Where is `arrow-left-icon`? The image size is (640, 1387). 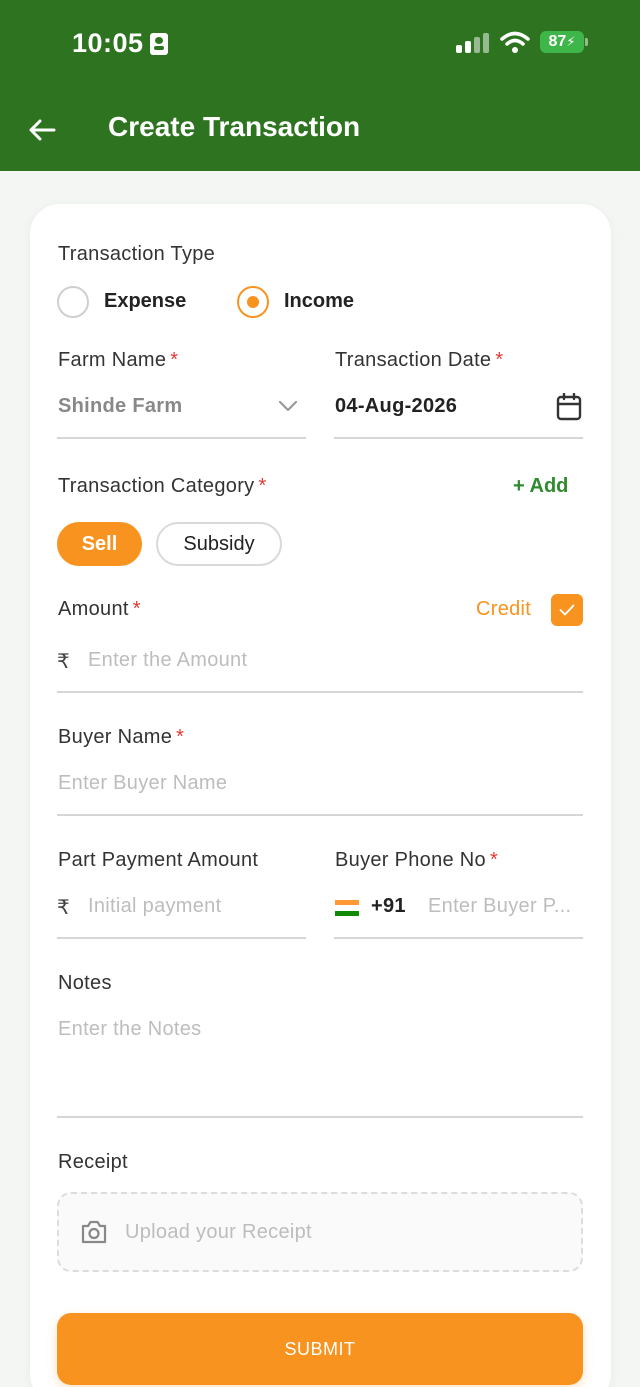
arrow-left-icon is located at coordinates (42, 130).